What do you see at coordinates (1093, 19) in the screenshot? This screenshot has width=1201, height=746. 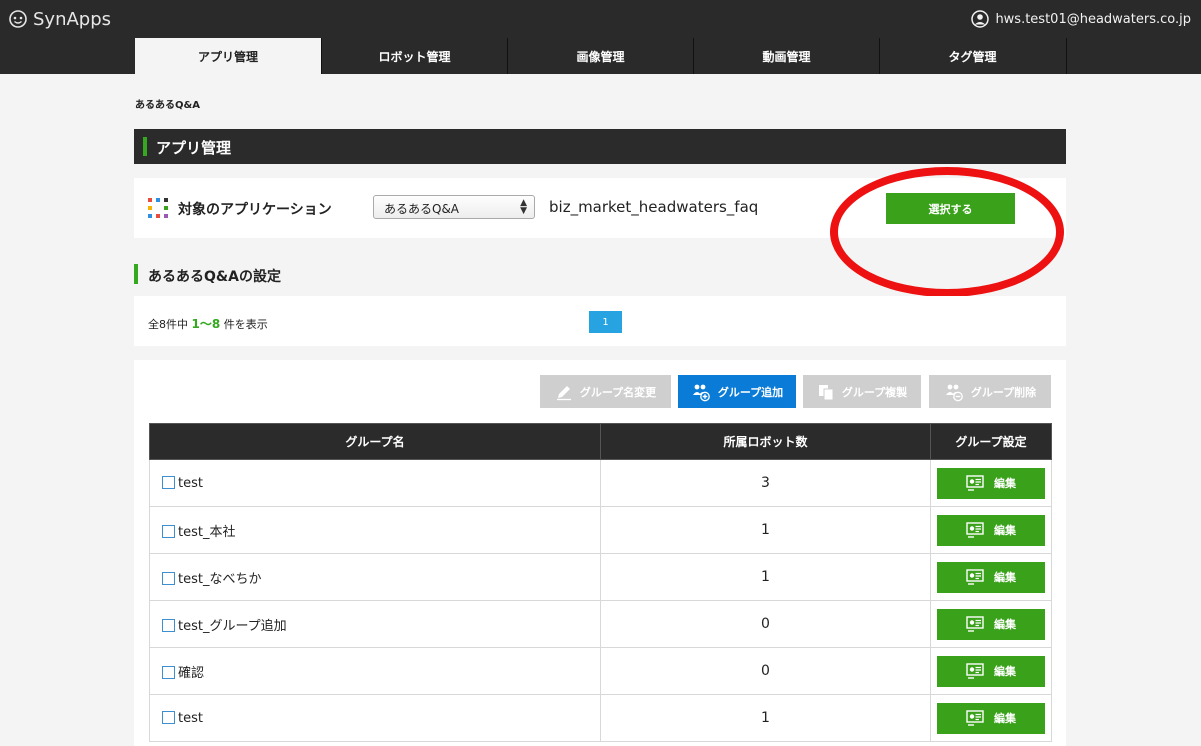 I see `user-email: hws.test01@headwaters.co.jp` at bounding box center [1093, 19].